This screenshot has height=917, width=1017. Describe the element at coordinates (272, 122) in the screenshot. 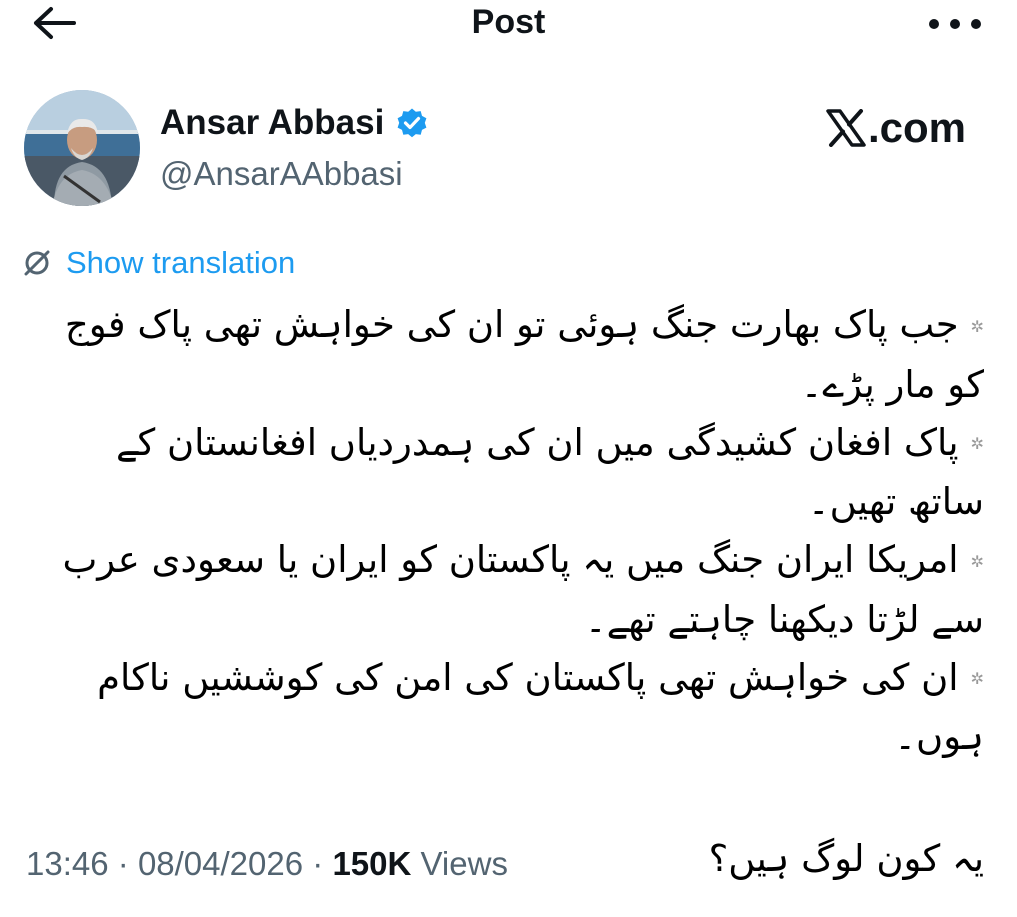

I see `author-name-text: Ansar Abbasi` at that location.